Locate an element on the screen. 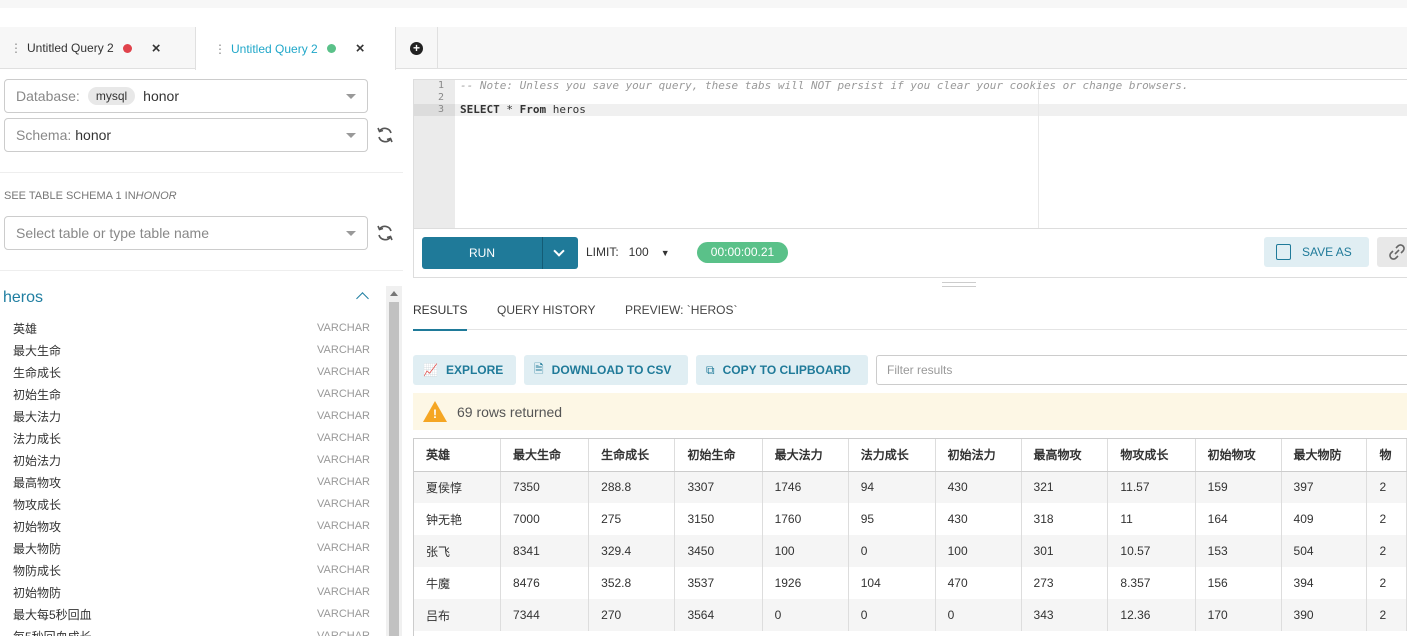 This screenshot has width=1407, height=636. explore-button: 📈 EXPLORE is located at coordinates (464, 370).